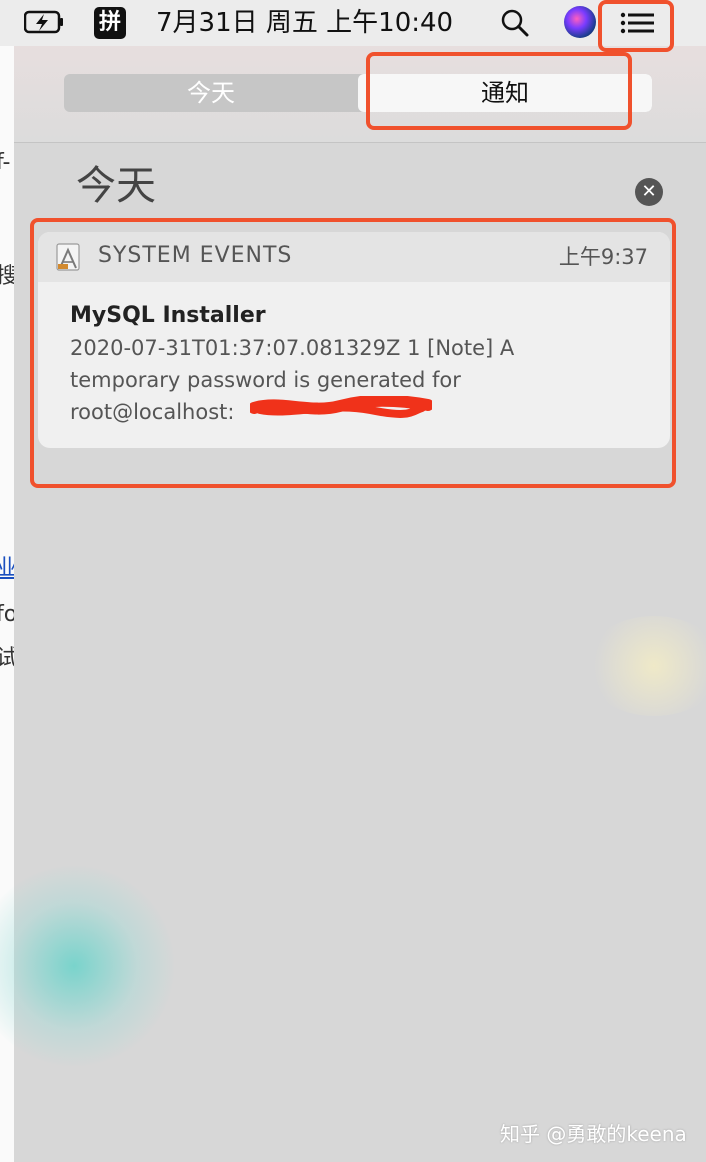 This screenshot has width=706, height=1162. I want to click on menu-bar: 拼 7月31日 周五 上午10:40, so click(353, 23).